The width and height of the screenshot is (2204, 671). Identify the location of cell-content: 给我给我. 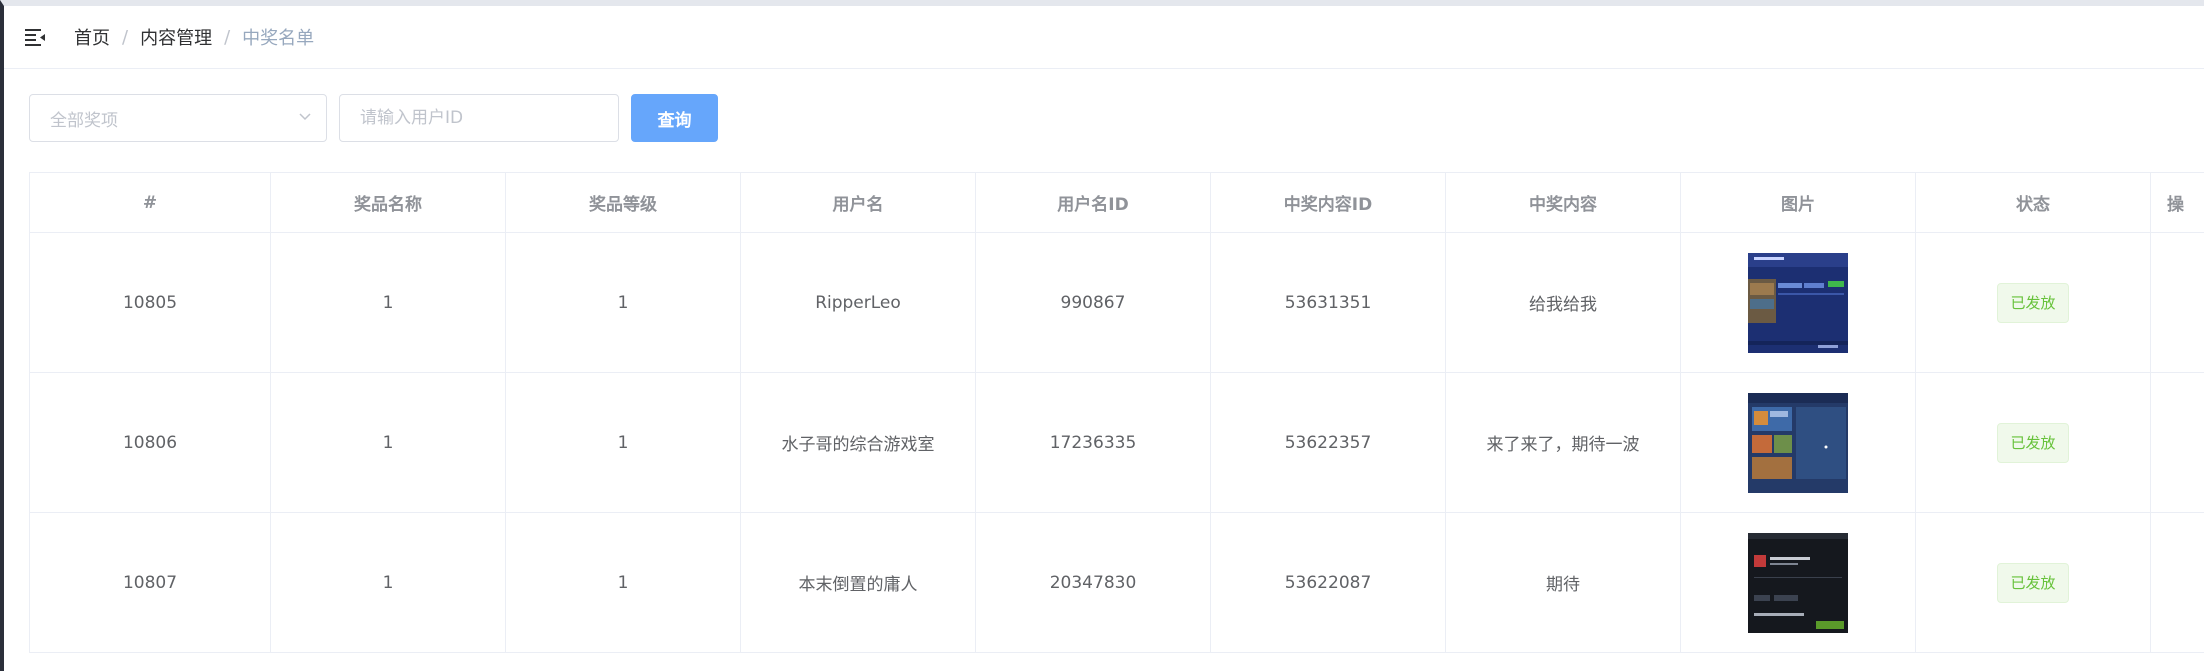
(1563, 302).